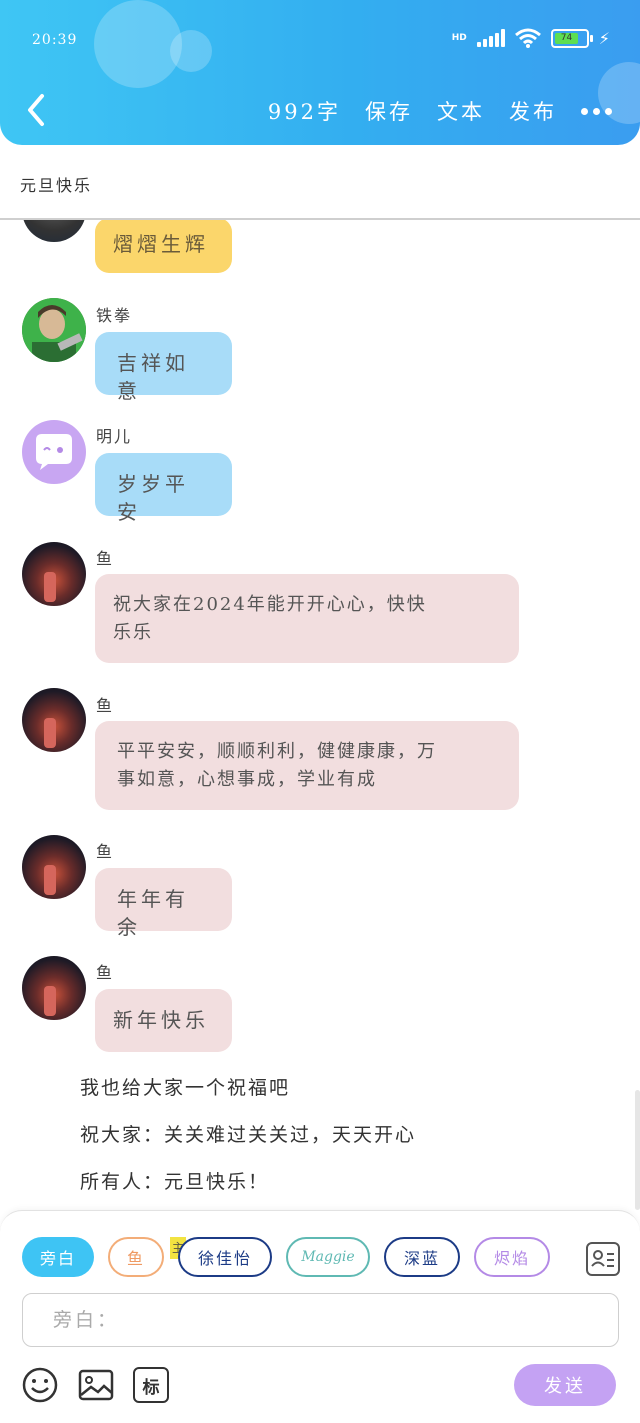 This screenshot has height=1423, width=640. Describe the element at coordinates (55, 40) in the screenshot. I see `status-time: 20:39` at that location.